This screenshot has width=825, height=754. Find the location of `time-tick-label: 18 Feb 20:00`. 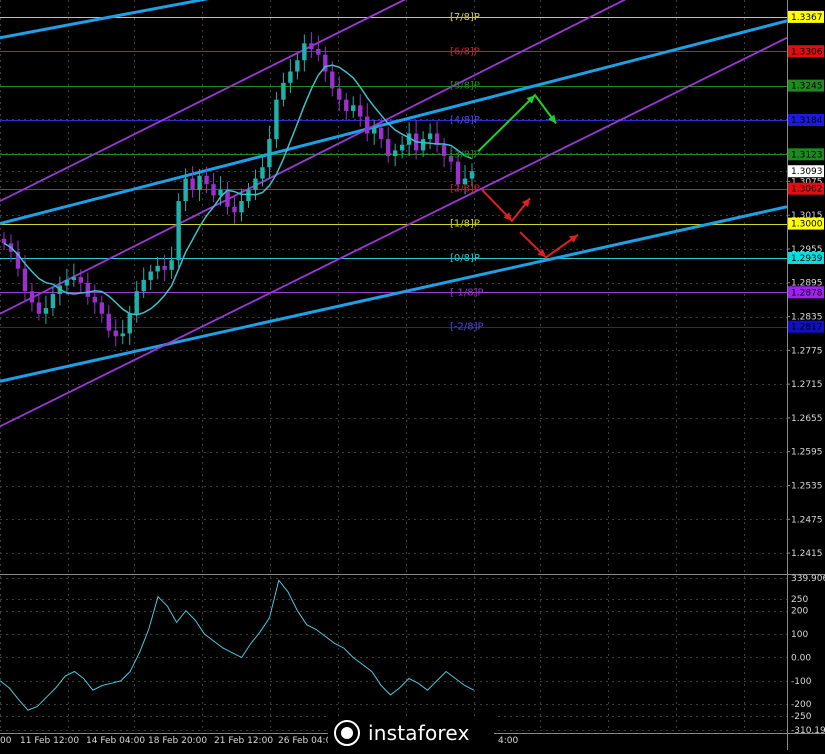

time-tick-label: 18 Feb 20:00 is located at coordinates (177, 741).